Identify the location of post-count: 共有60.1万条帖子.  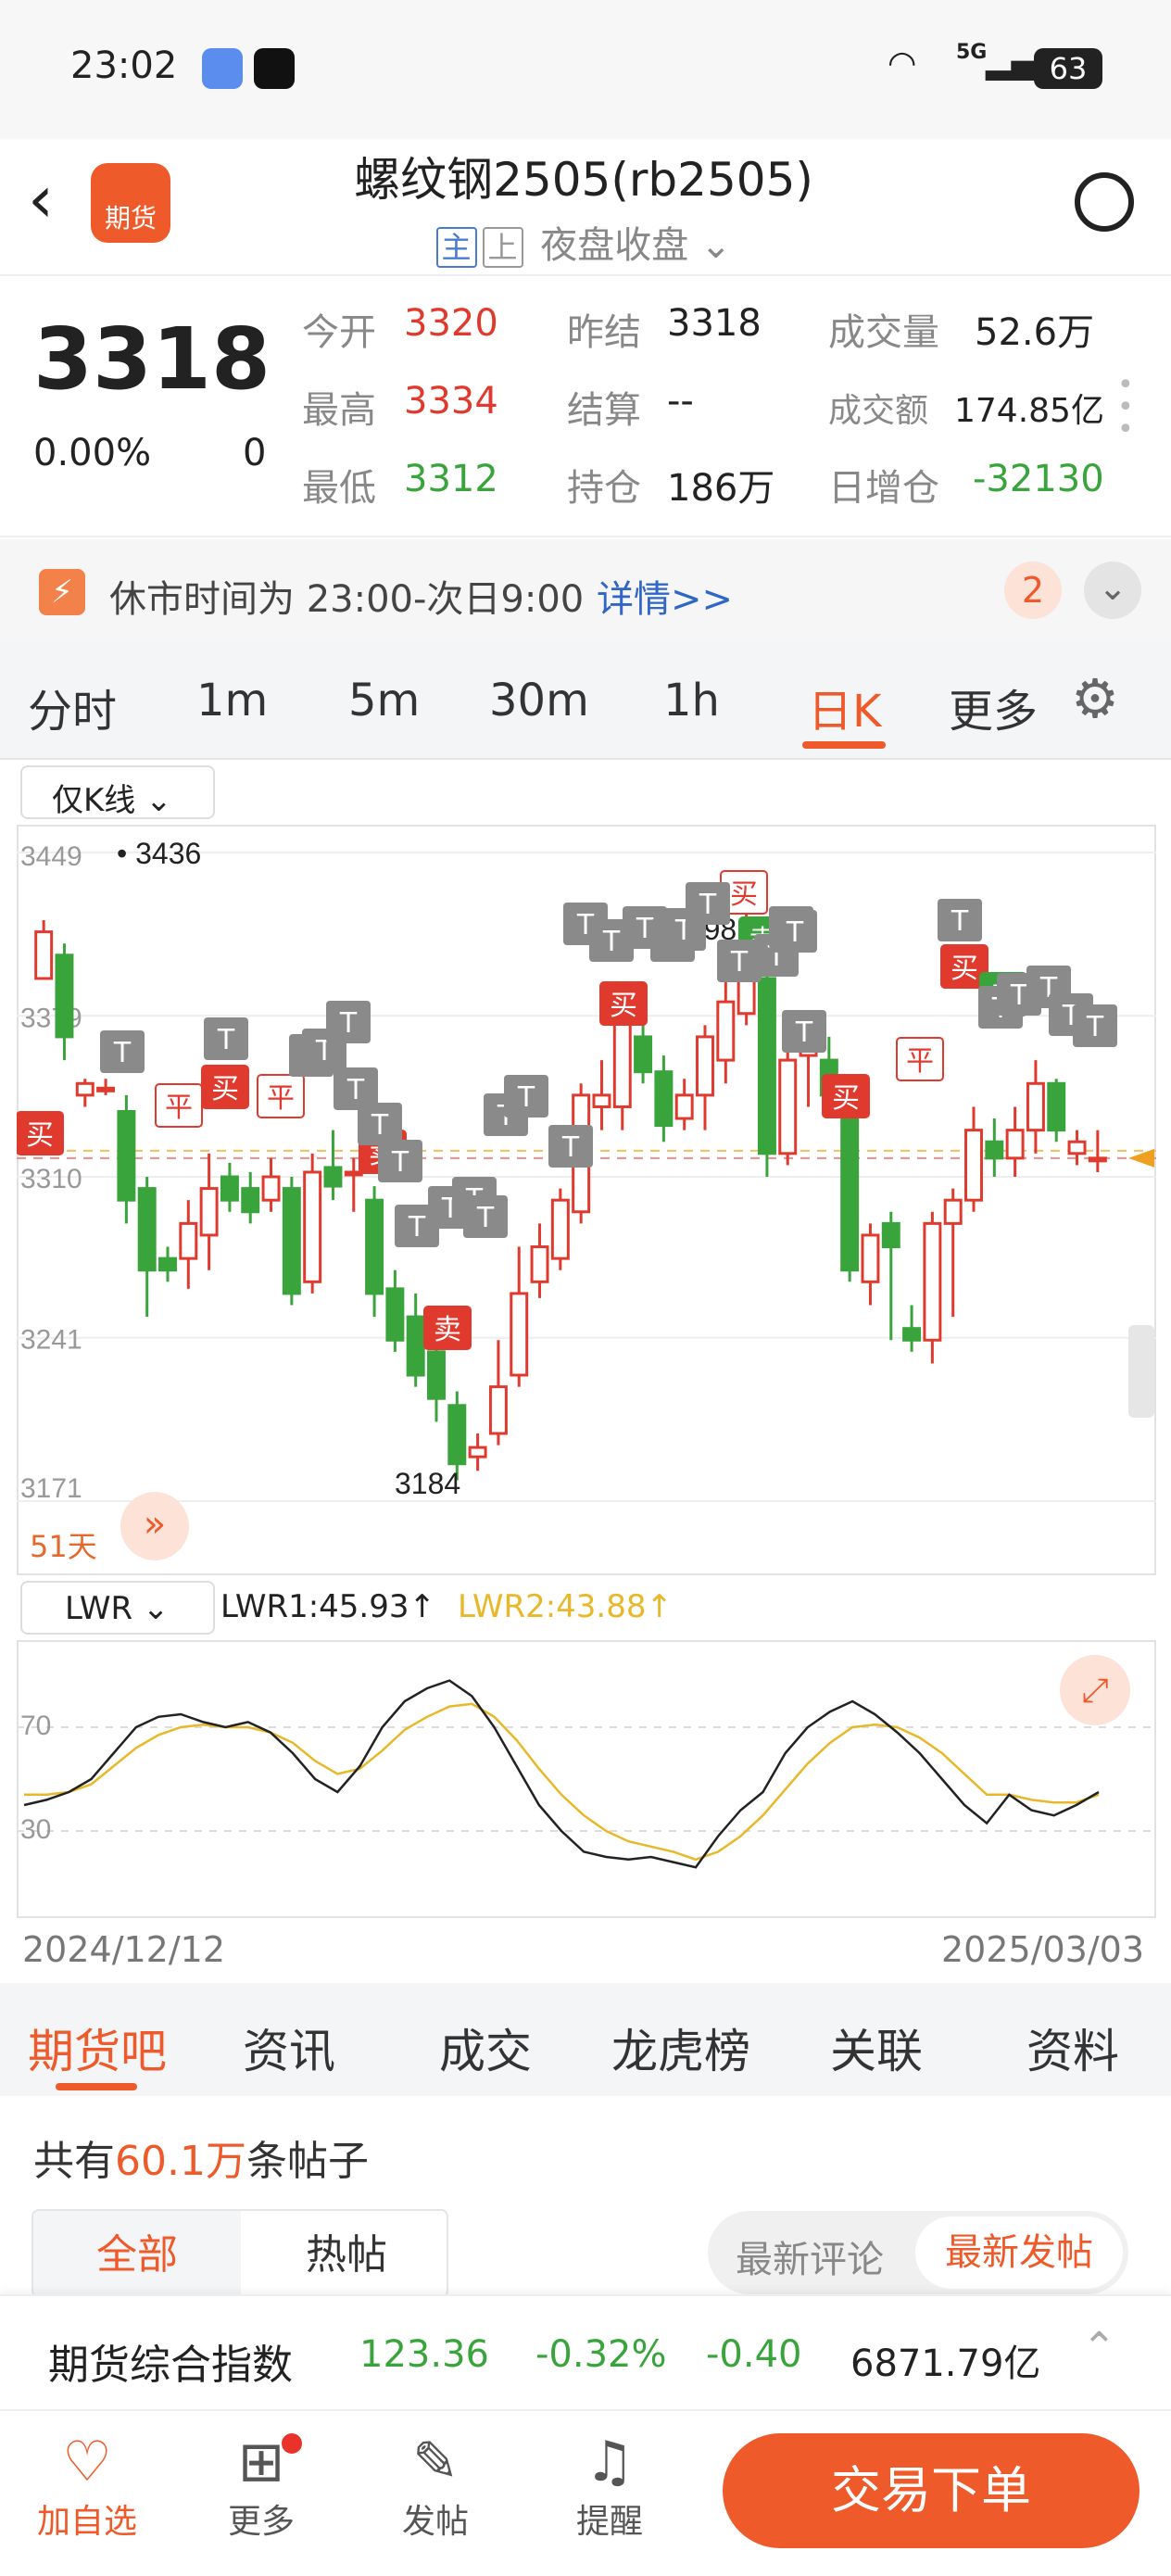
(201, 2157).